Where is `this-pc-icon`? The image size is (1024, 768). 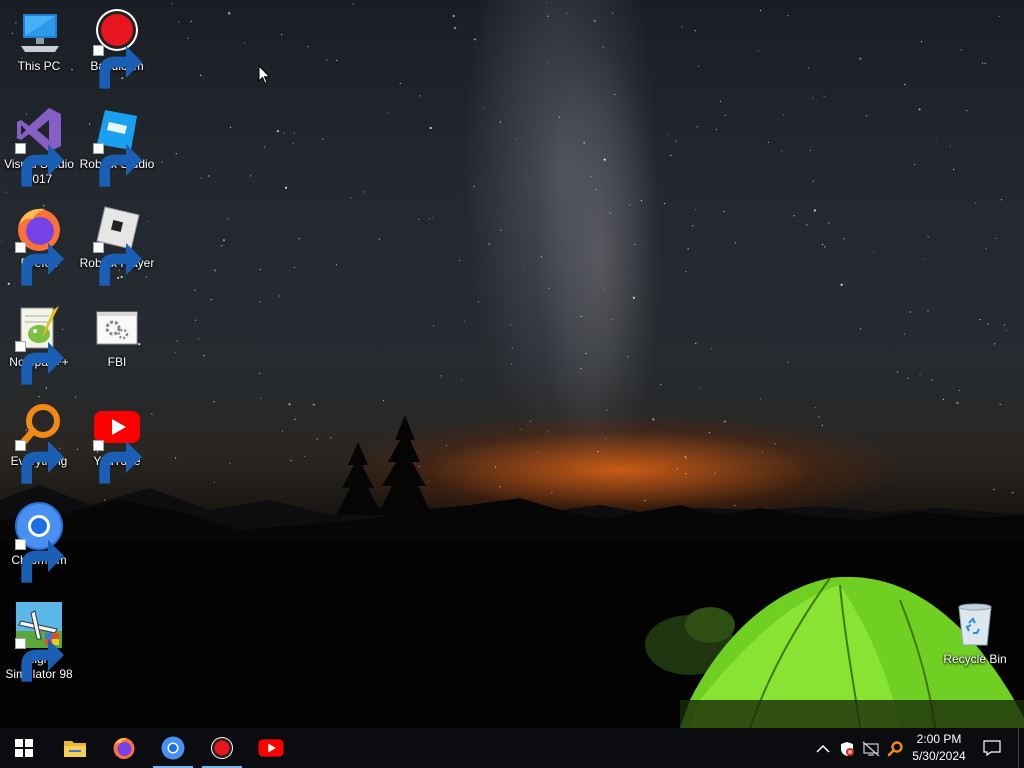 this-pc-icon is located at coordinates (39, 32).